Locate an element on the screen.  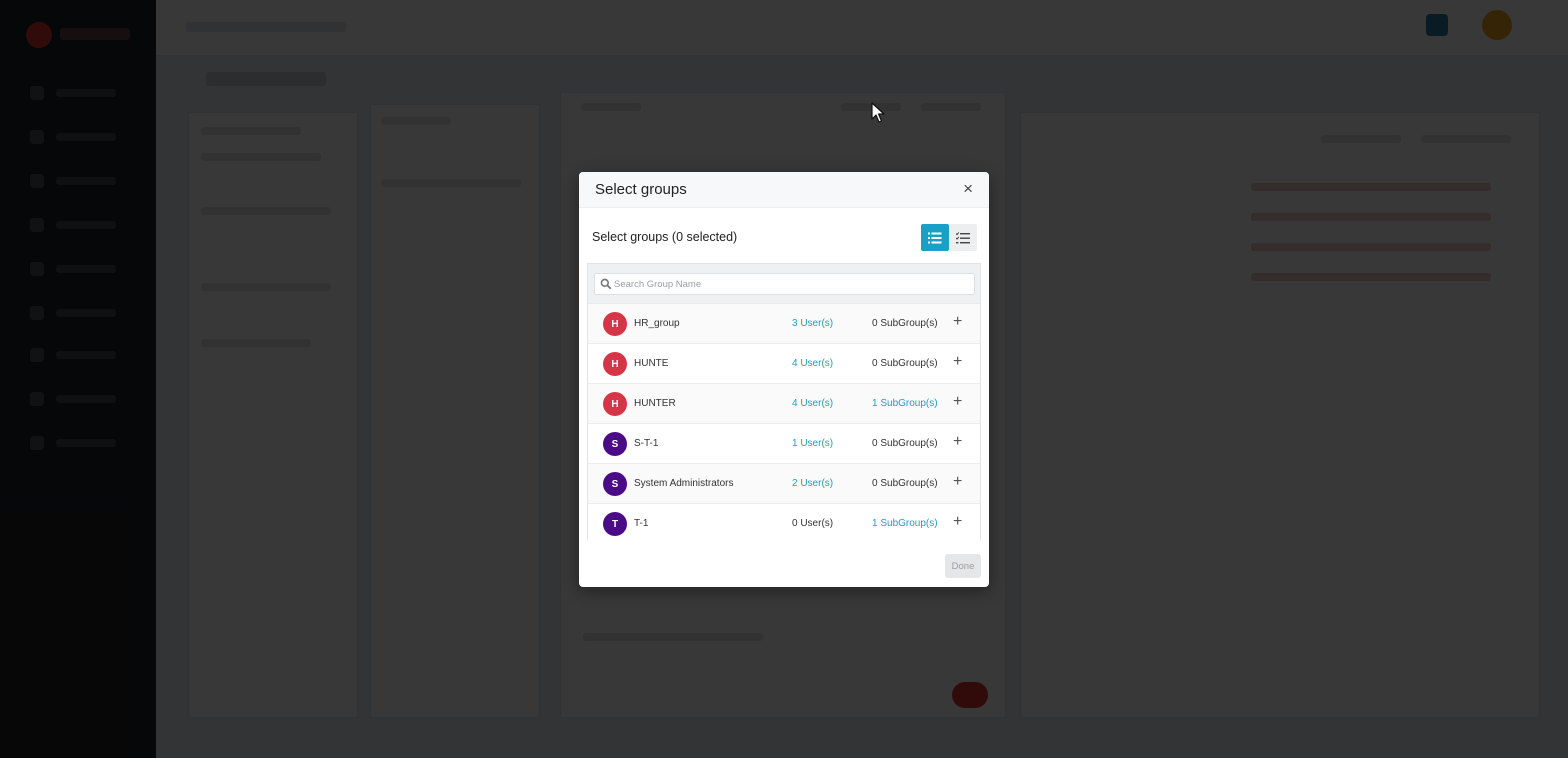
search-placeholder: Search Group Name is located at coordinates (658, 284).